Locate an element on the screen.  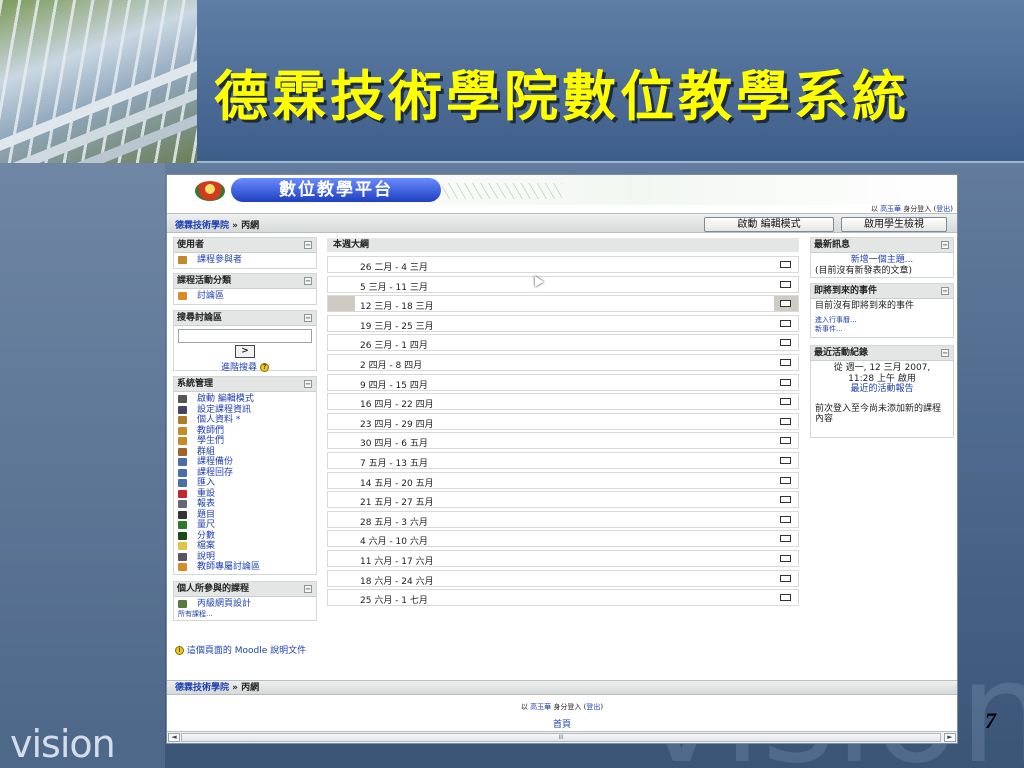
scroll-right-icon: ► is located at coordinates (950, 737).